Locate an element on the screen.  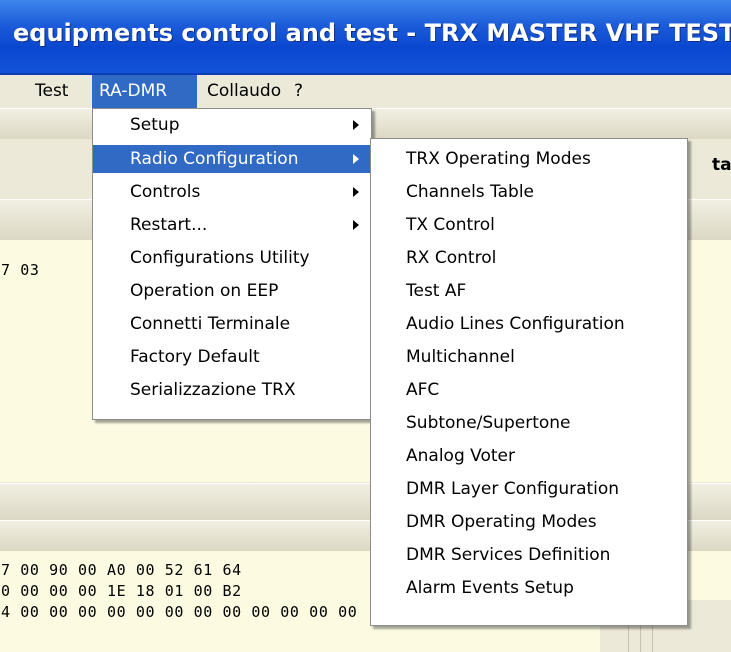
menu-item-label: Analog Voter is located at coordinates (460, 456).